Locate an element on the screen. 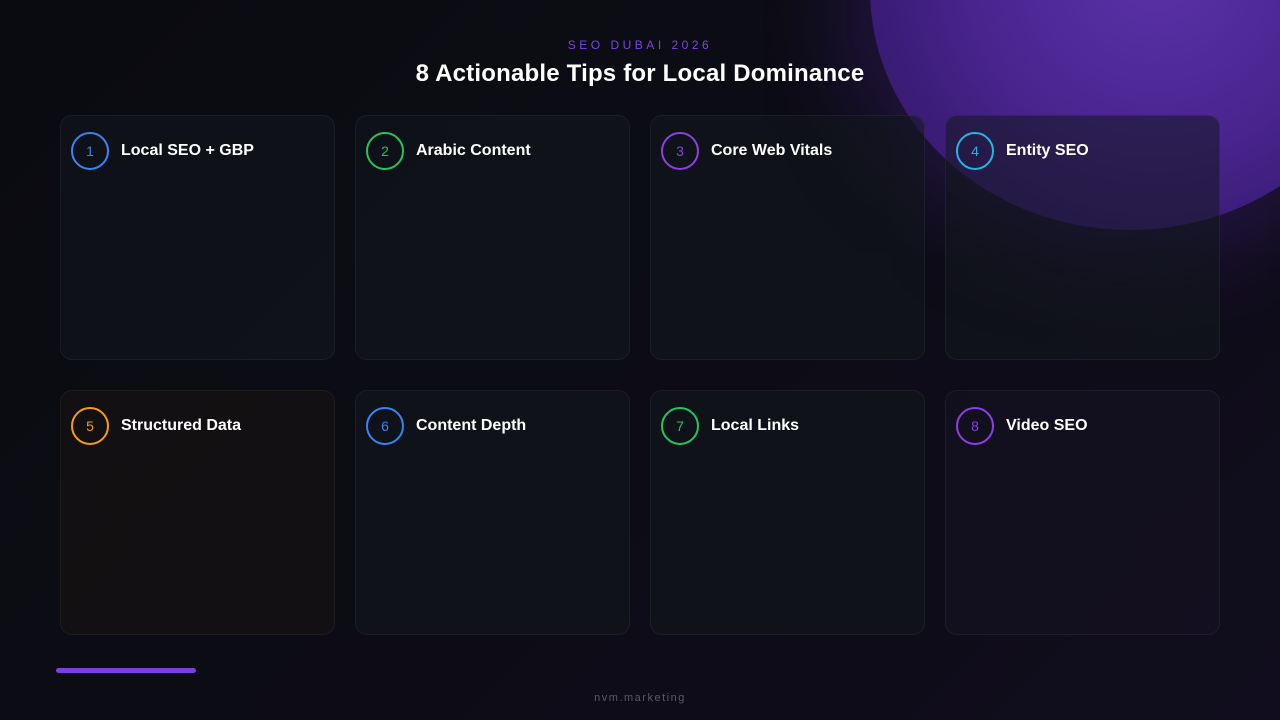  eyebrow-label: SEO DUBAI 2026 is located at coordinates (640, 45).